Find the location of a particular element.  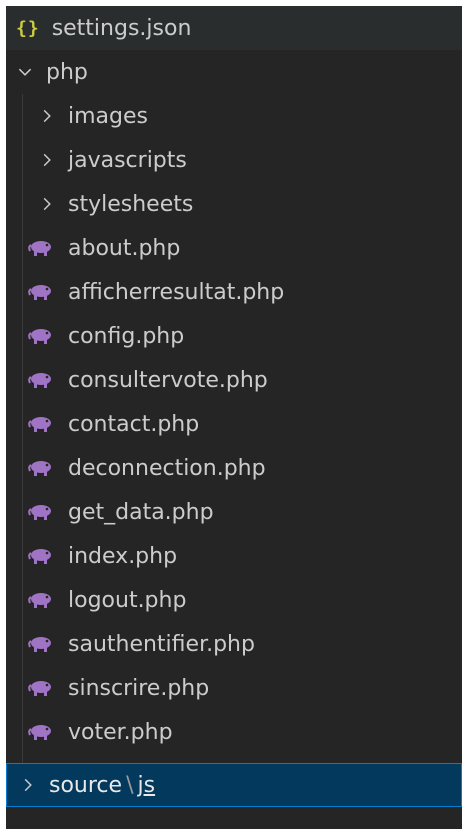

tree-item-label: php is located at coordinates (67, 72).